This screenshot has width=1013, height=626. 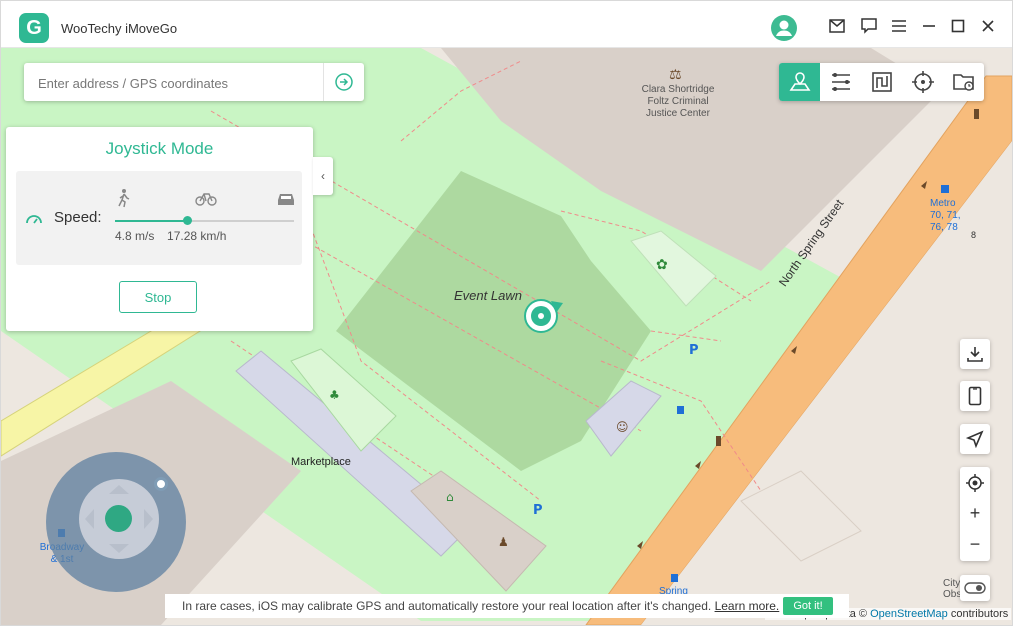 I want to click on joystick-control, so click(x=116, y=522).